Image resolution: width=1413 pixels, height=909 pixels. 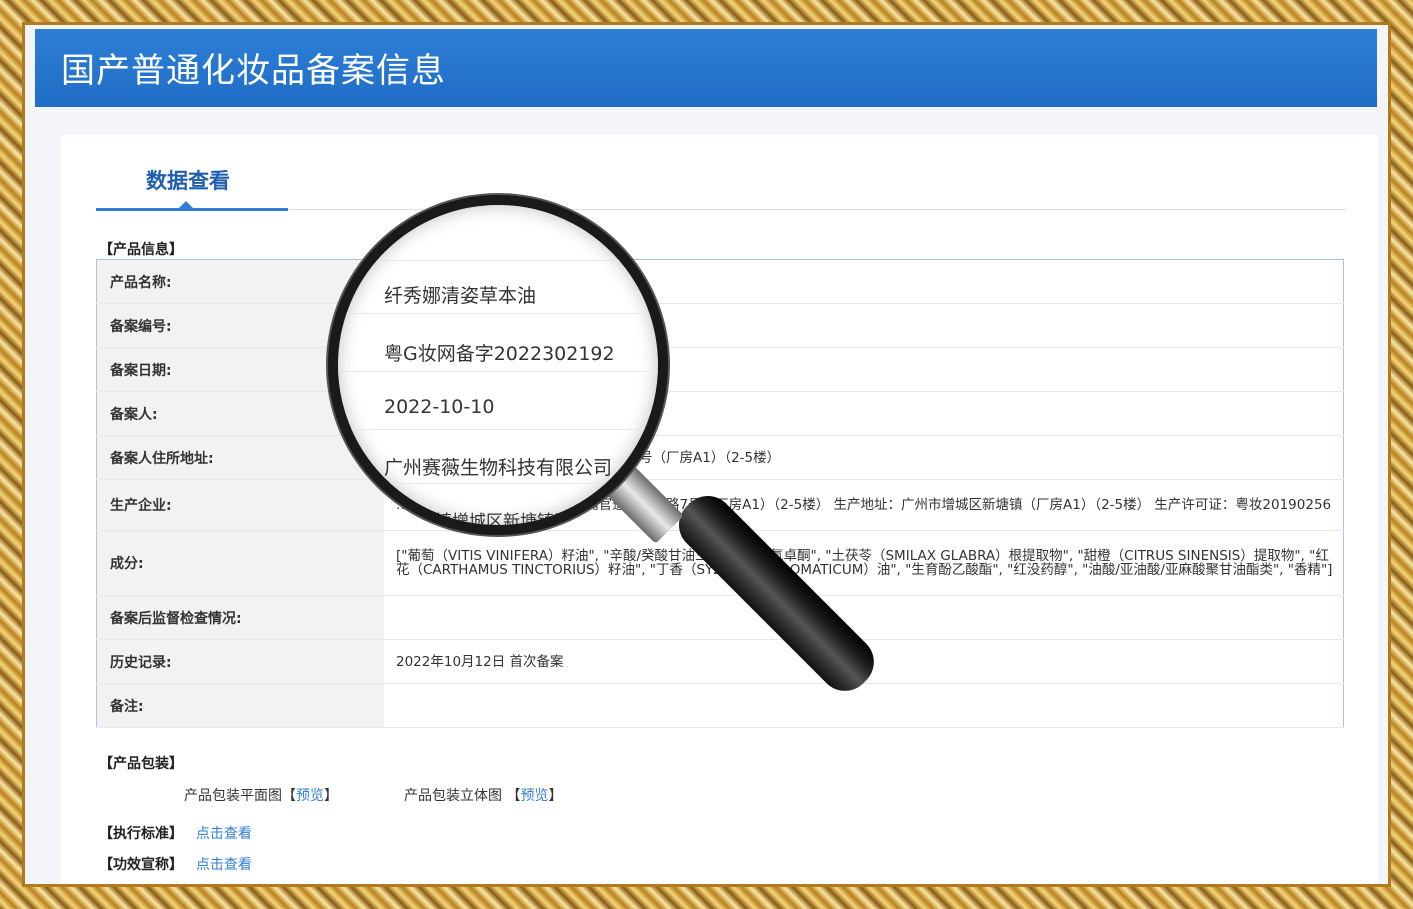 I want to click on row-label: 备案人住所地址:, so click(x=240, y=457).